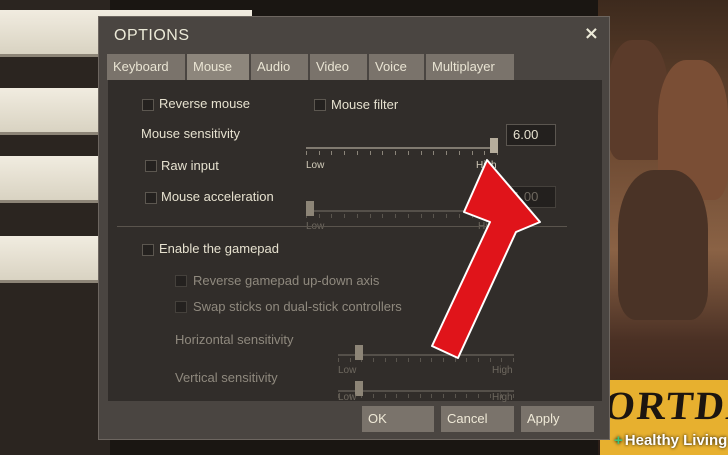  Describe the element at coordinates (676, 440) in the screenshot. I see `watermark-text: Healthy Living` at that location.